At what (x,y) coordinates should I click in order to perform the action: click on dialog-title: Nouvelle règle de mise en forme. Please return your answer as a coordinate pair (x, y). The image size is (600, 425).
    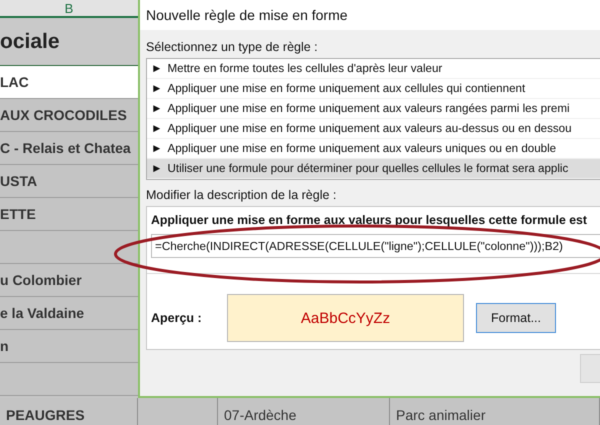
    Looking at the image, I should click on (370, 15).